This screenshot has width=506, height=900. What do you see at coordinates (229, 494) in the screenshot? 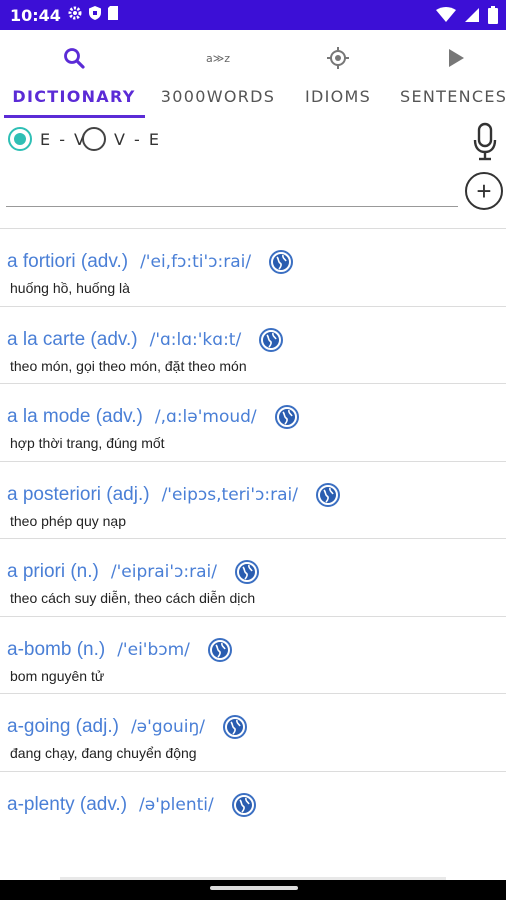
I see `entry-phonetic: /'eipɔs,teri'ɔ:rai/` at bounding box center [229, 494].